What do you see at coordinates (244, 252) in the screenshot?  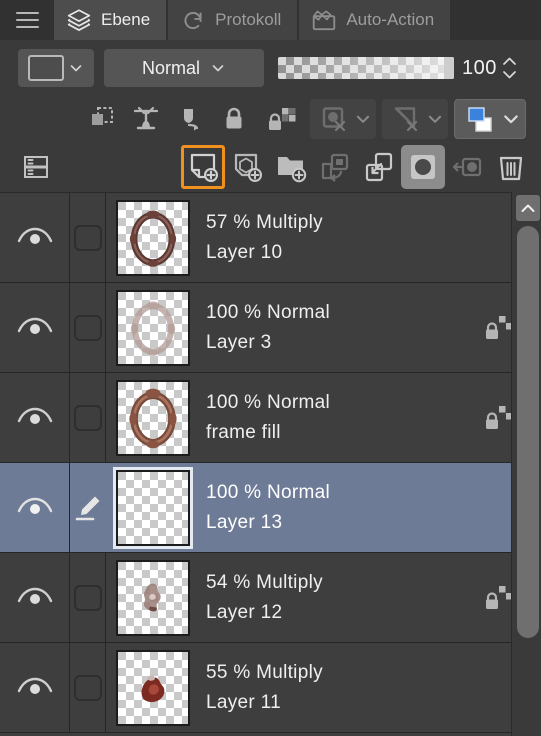 I see `layer-name: Layer 10` at bounding box center [244, 252].